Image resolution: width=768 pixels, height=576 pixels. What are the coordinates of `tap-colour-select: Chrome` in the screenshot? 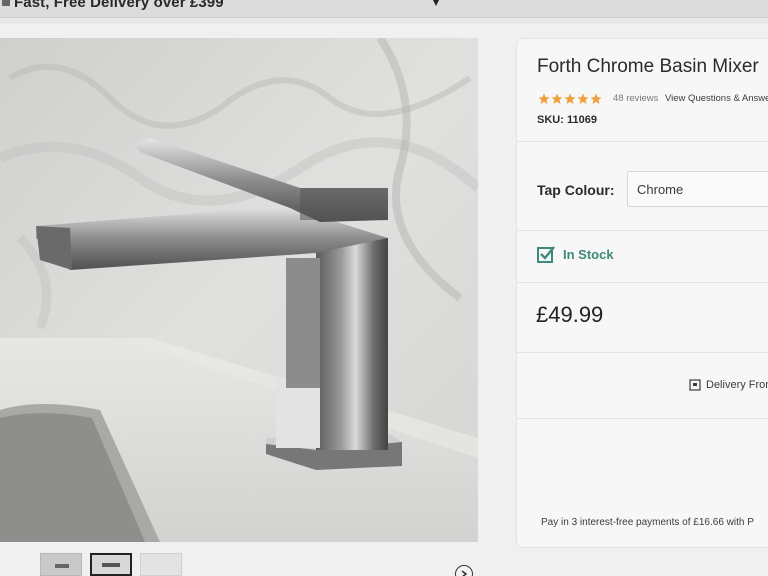 It's located at (697, 189).